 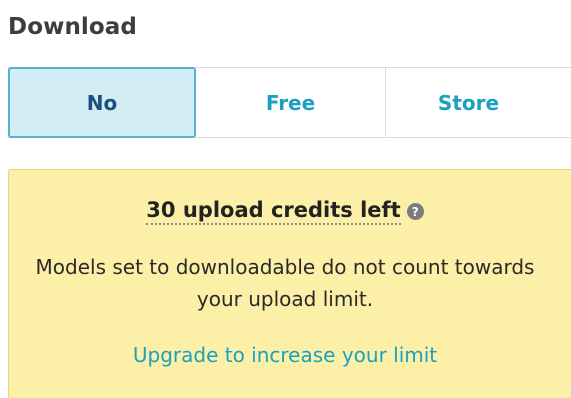 I want to click on question-circle-icon: ?, so click(x=415, y=212).